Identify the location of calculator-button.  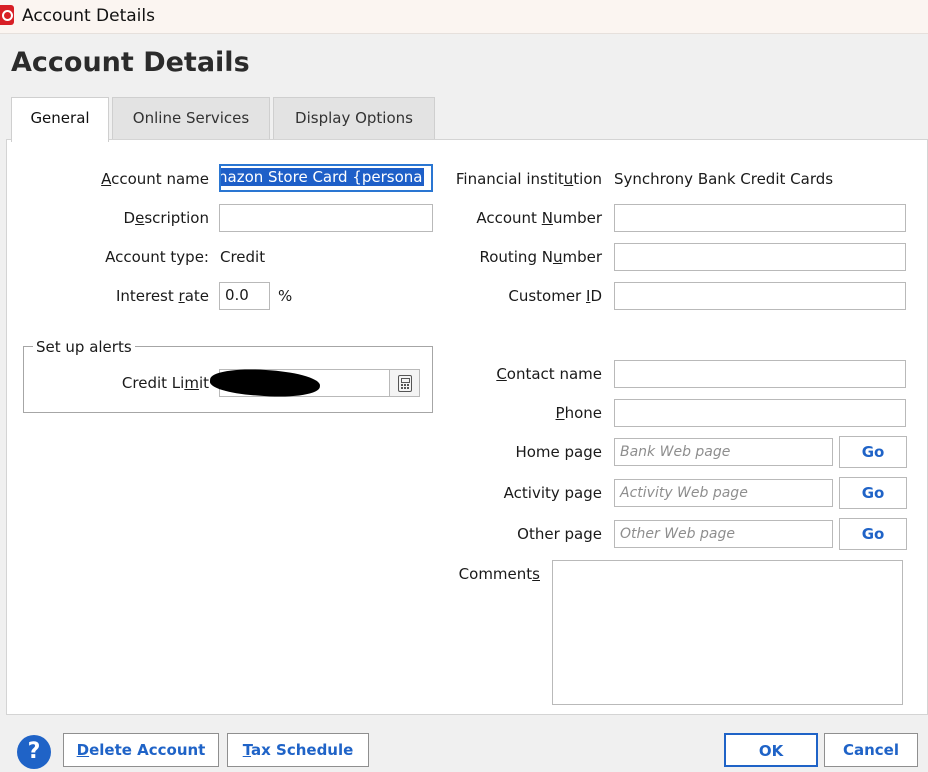
(404, 383).